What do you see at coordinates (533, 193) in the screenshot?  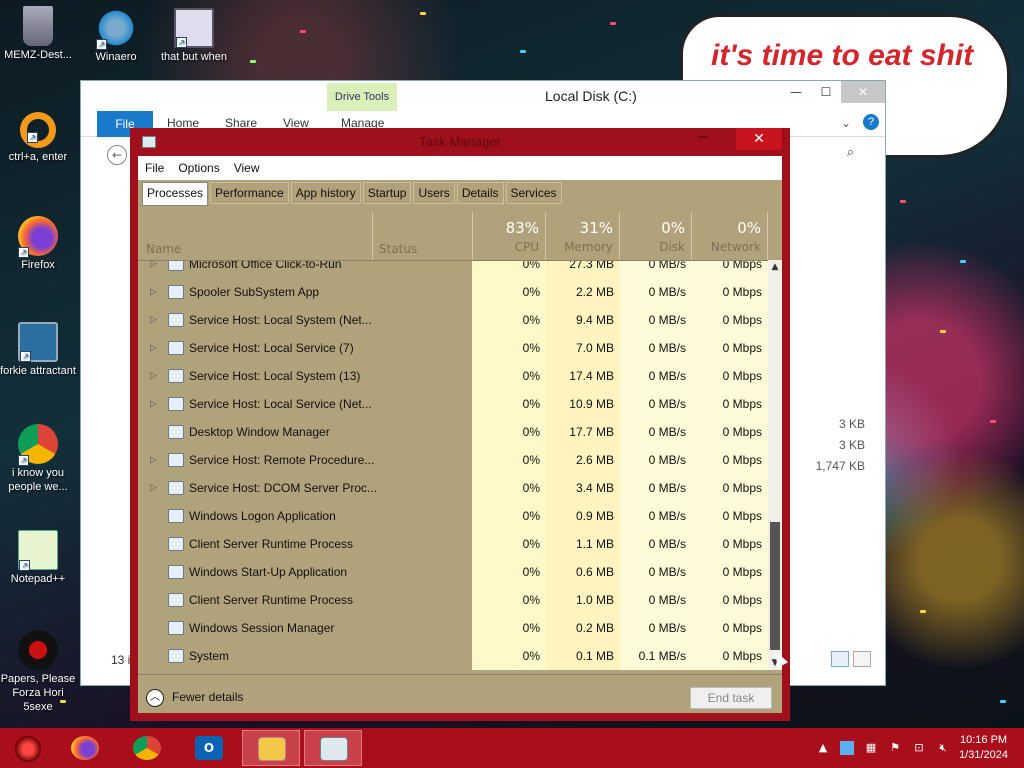 I see `tab-services: Services` at bounding box center [533, 193].